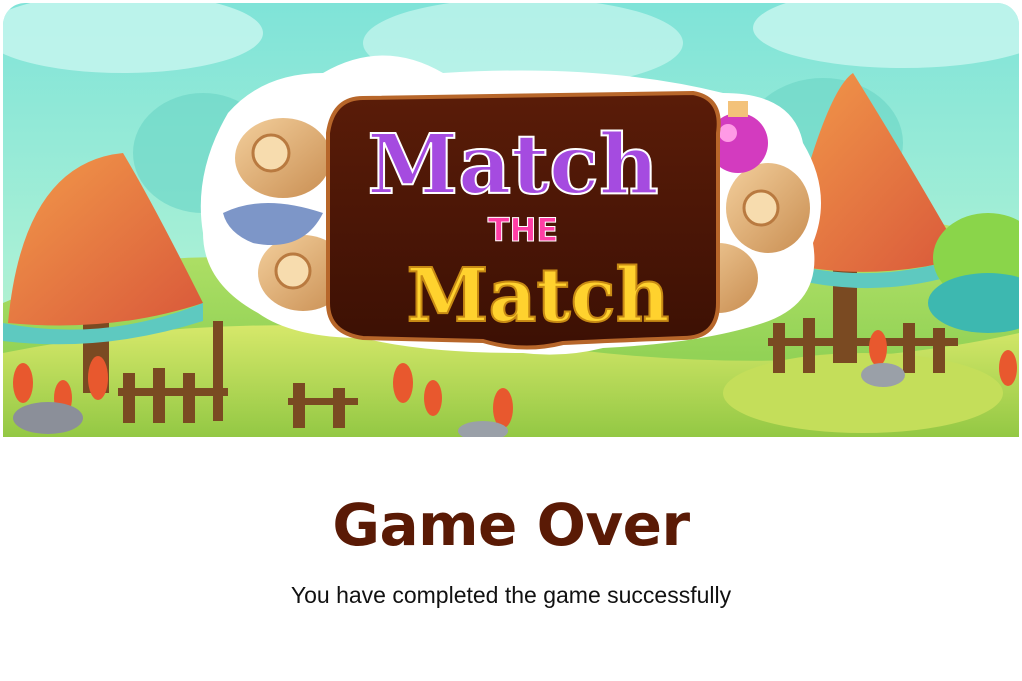 The image size is (1022, 681). What do you see at coordinates (538, 296) in the screenshot?
I see `logo-word-bottom: Match` at bounding box center [538, 296].